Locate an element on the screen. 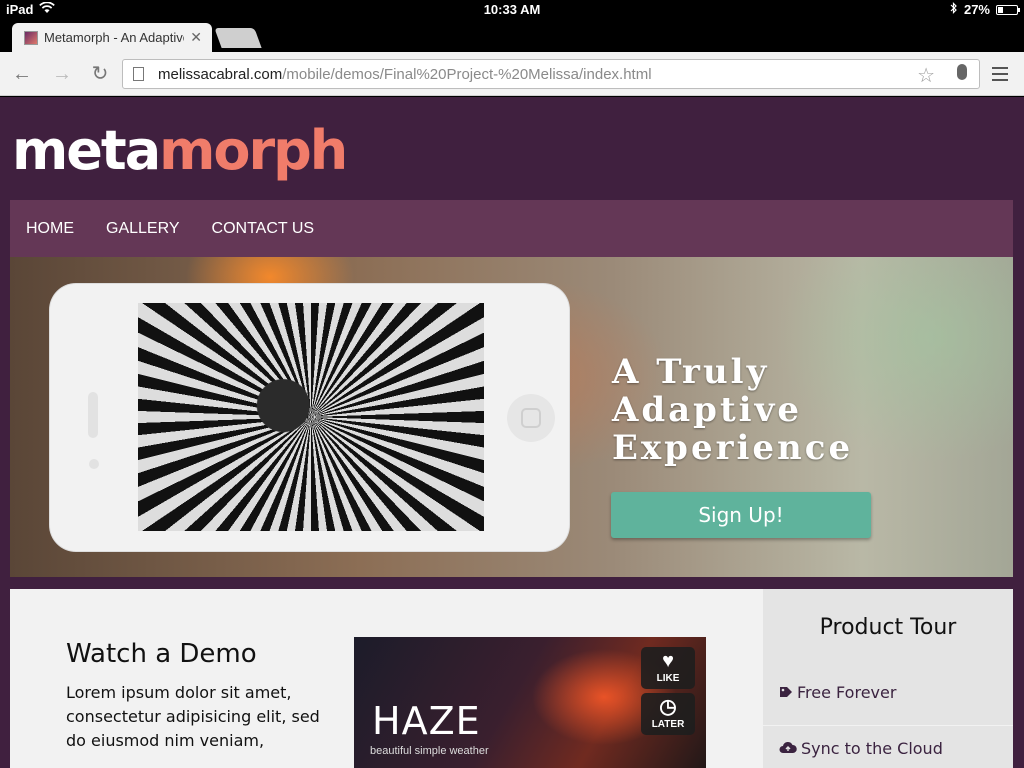  tag-icon is located at coordinates (786, 692).